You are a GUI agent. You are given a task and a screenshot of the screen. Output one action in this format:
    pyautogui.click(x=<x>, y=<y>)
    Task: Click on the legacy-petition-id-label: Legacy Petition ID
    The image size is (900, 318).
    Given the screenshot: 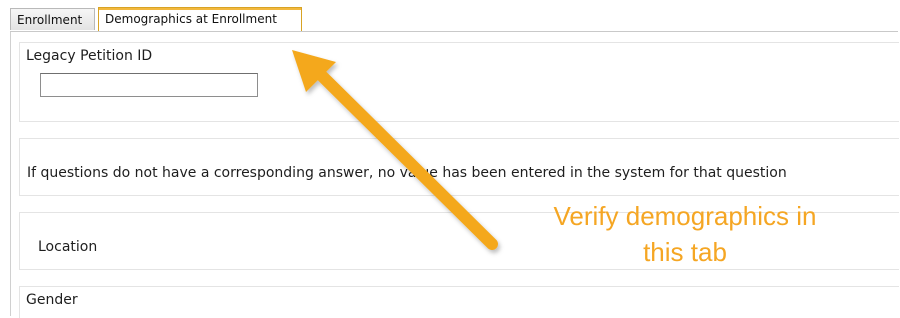 What is the action you would take?
    pyautogui.click(x=89, y=56)
    